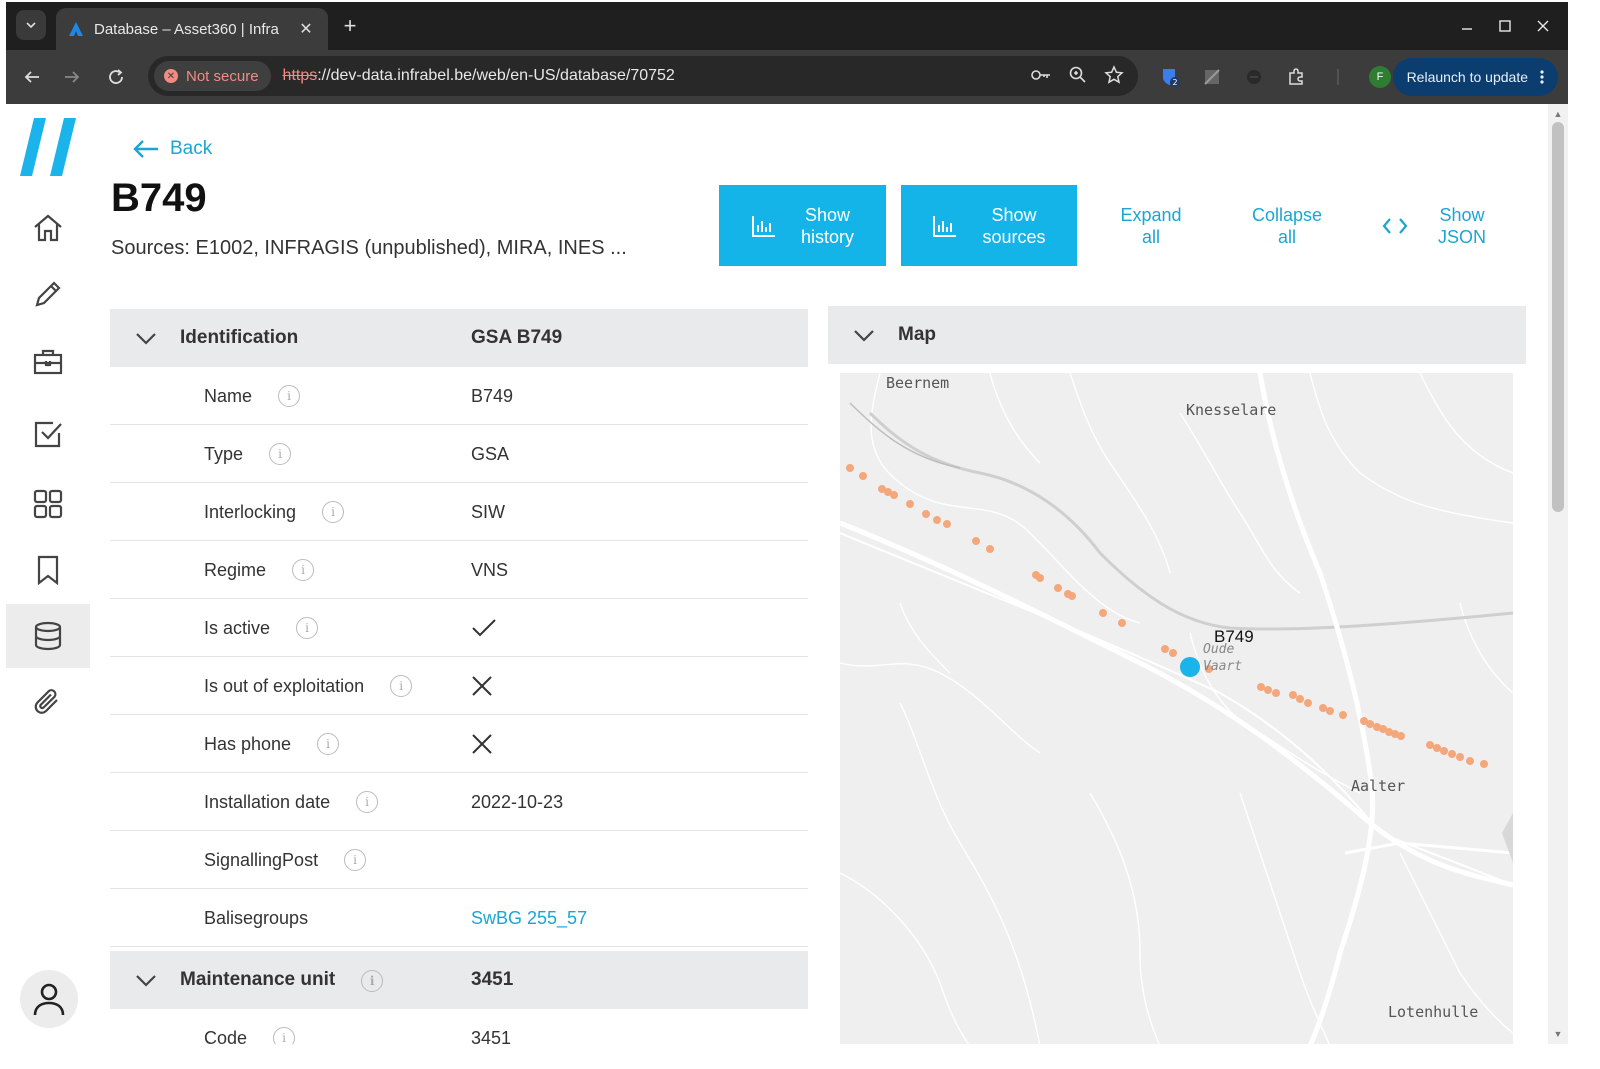  What do you see at coordinates (1505, 26) in the screenshot?
I see `maximize-icon` at bounding box center [1505, 26].